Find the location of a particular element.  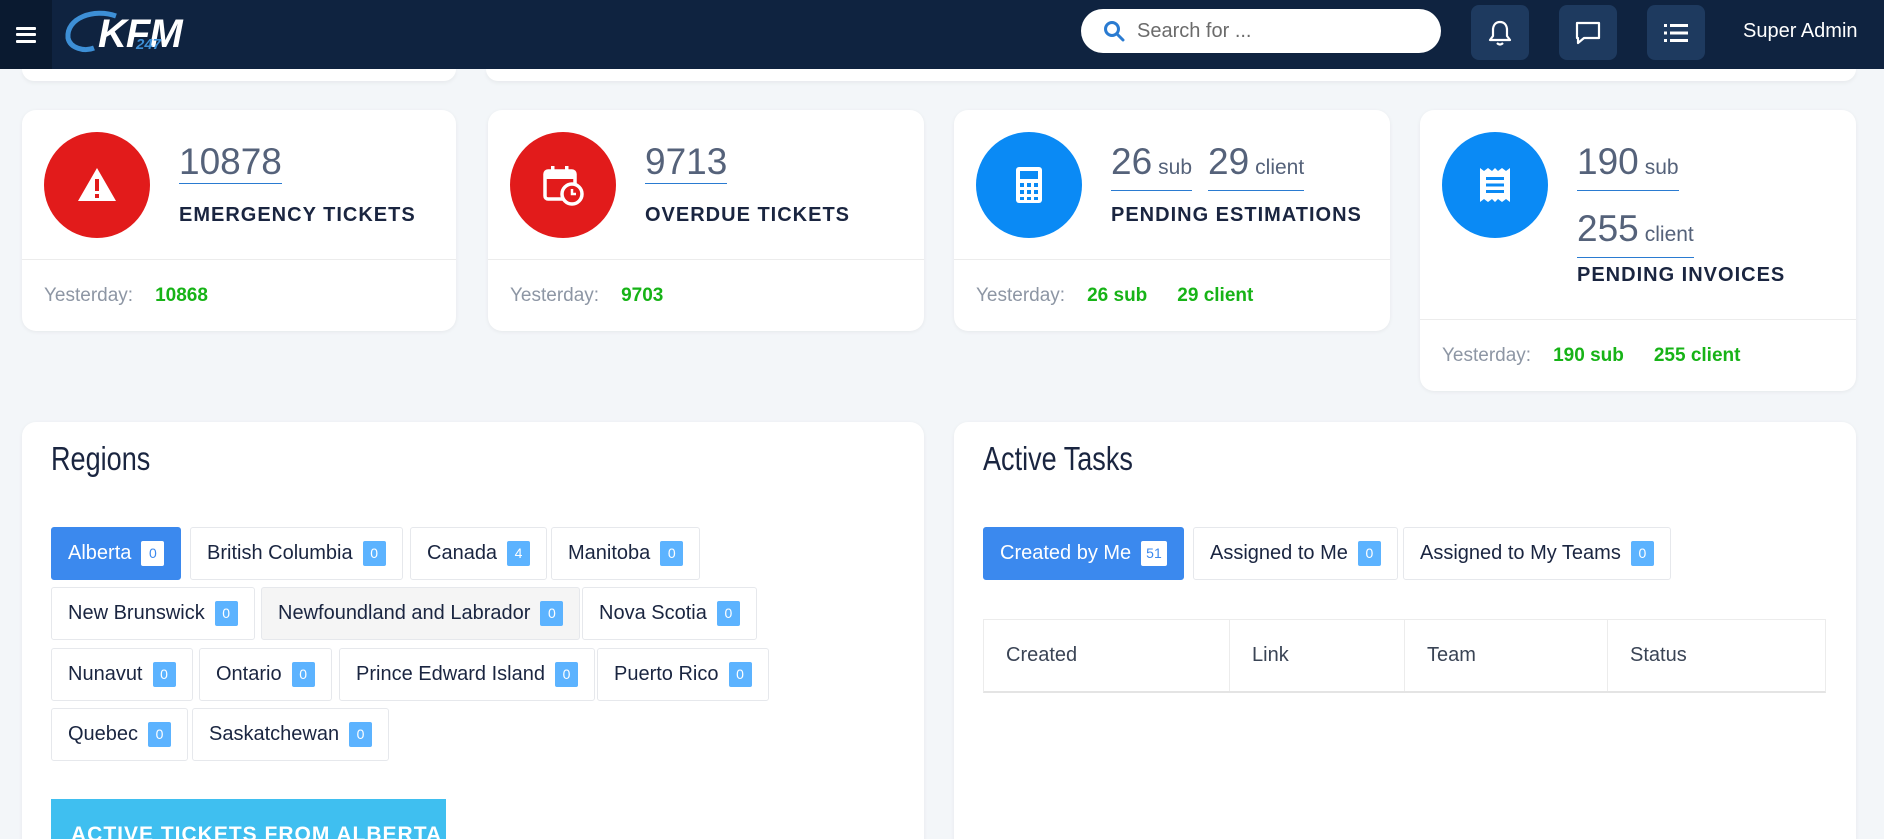

stat-unit: client is located at coordinates (1669, 234).